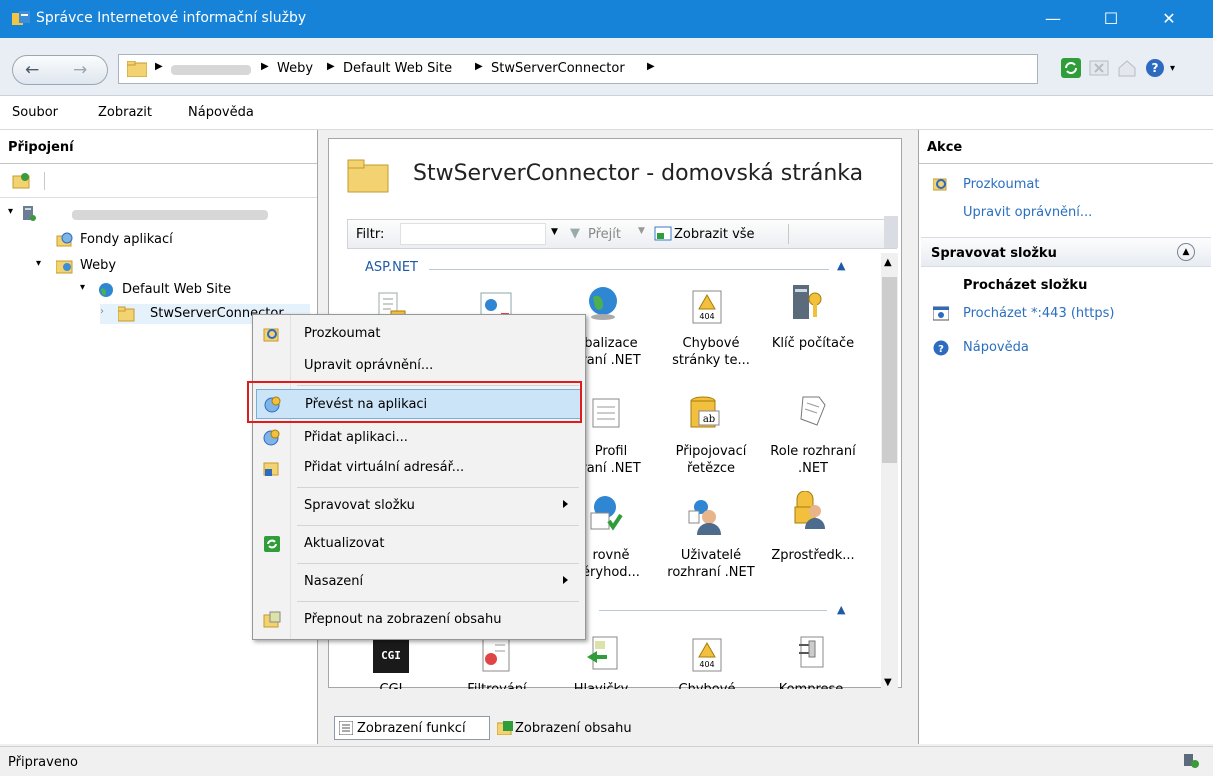  I want to click on connections-toolbar, so click(158, 181).